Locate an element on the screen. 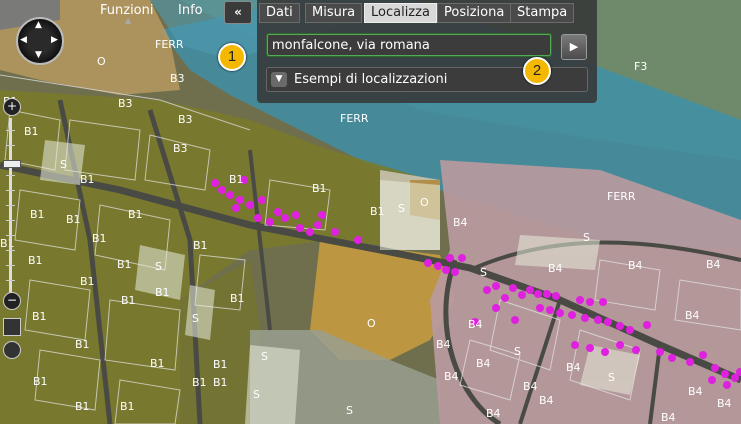  zoom-in-button: + is located at coordinates (12, 107).